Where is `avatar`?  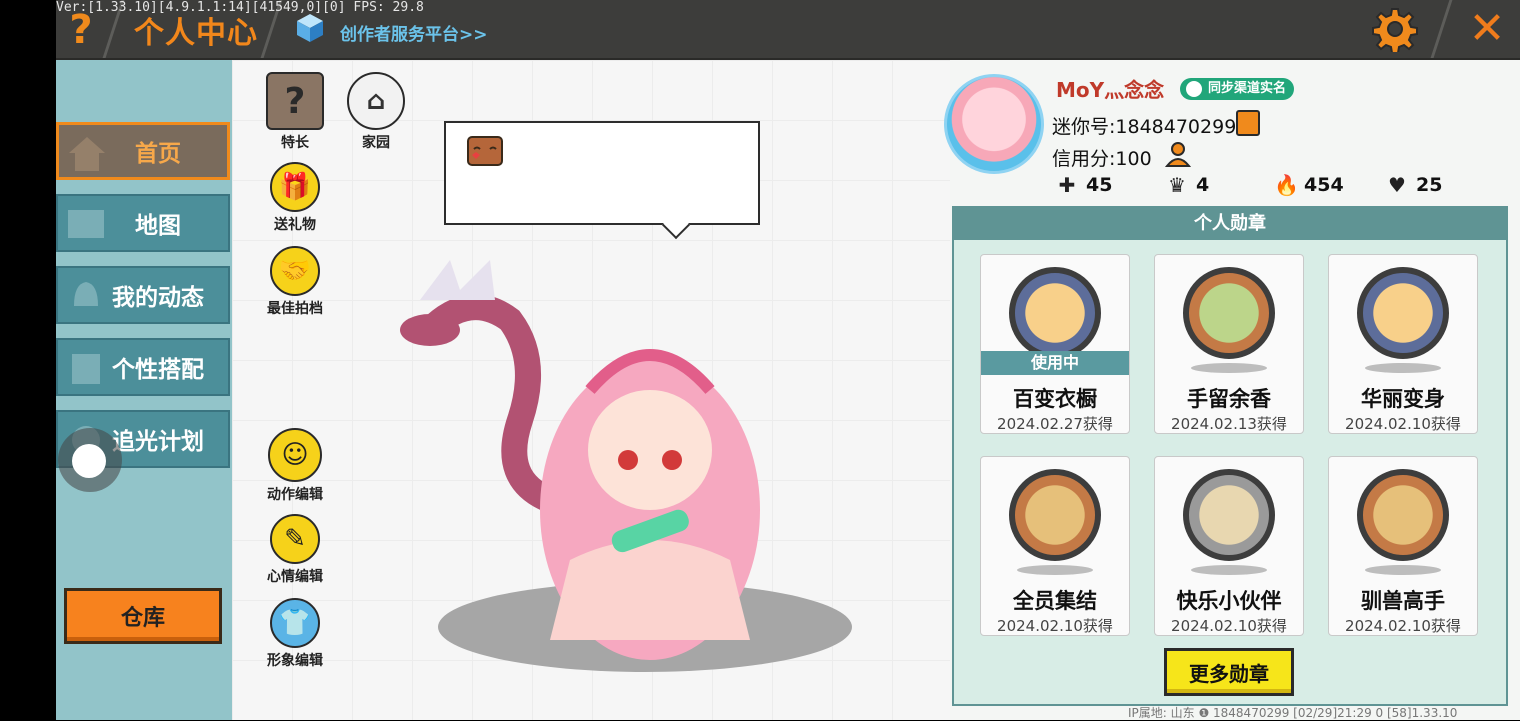
avatar is located at coordinates (994, 124).